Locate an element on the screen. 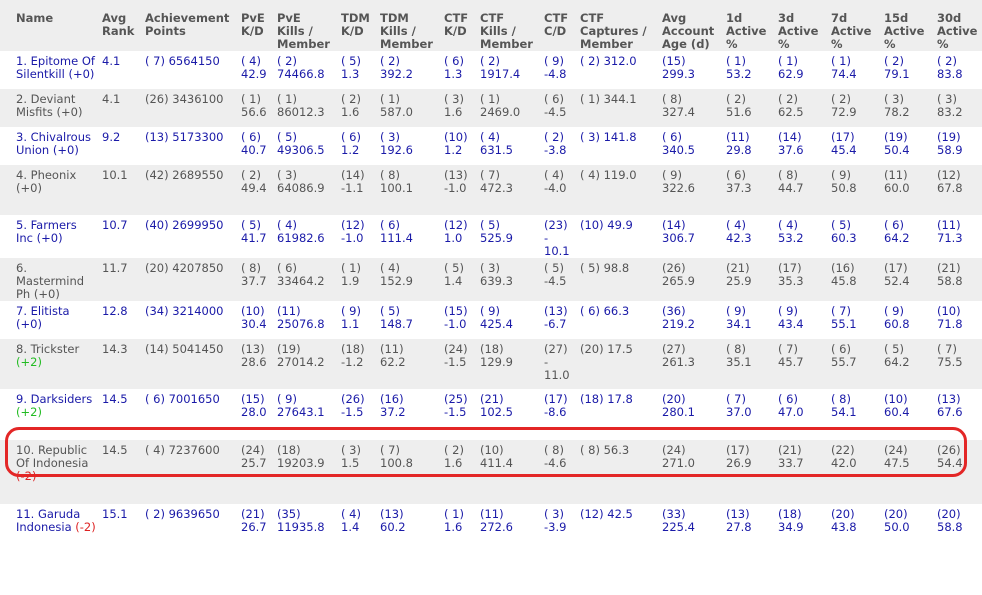 This screenshot has height=595, width=982. rank-change: (-2) is located at coordinates (85, 527).